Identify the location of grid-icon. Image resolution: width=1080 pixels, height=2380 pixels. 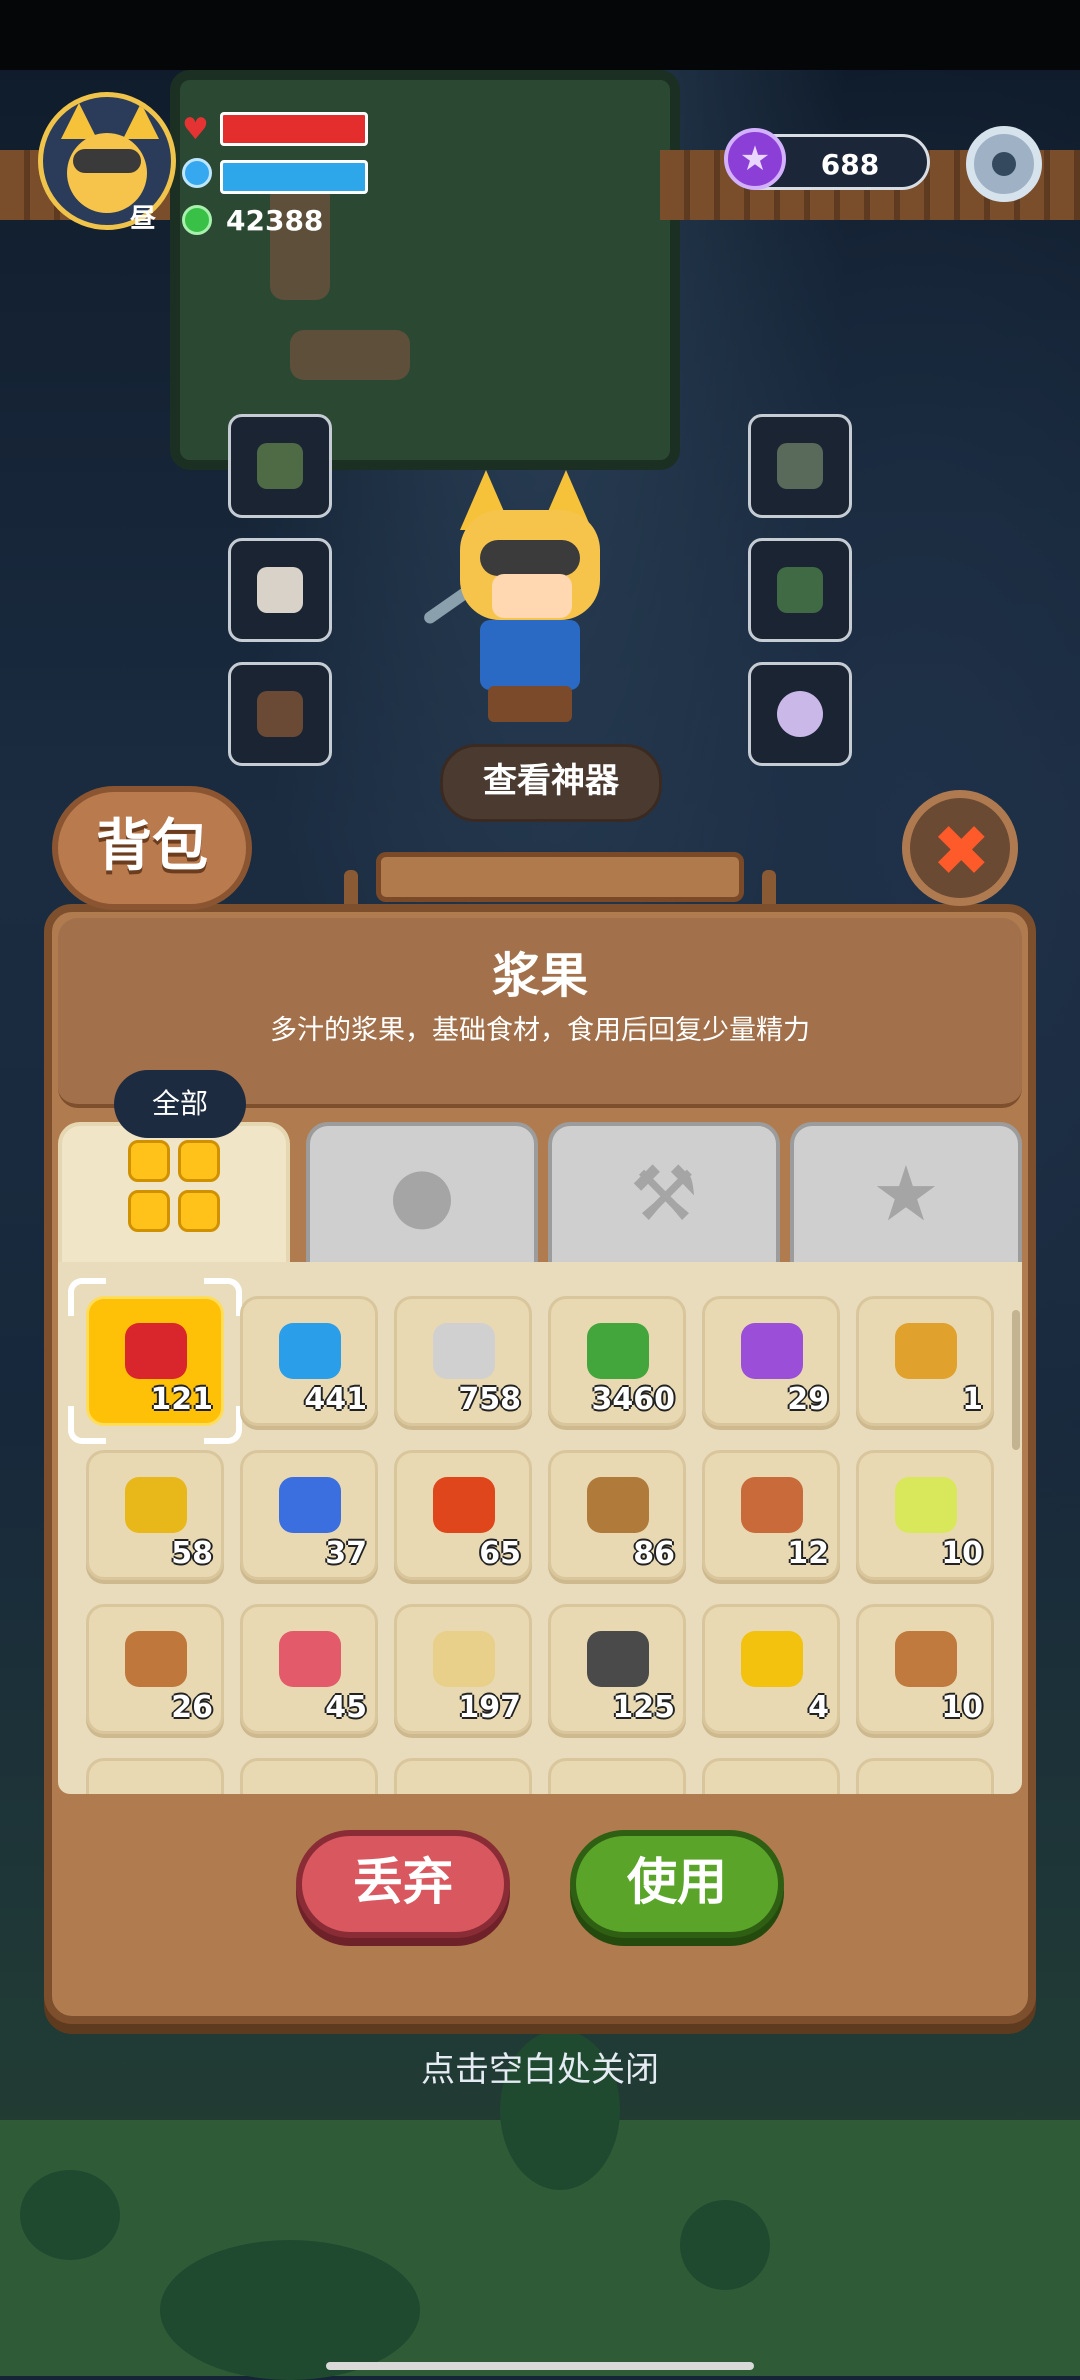
(176, 1188).